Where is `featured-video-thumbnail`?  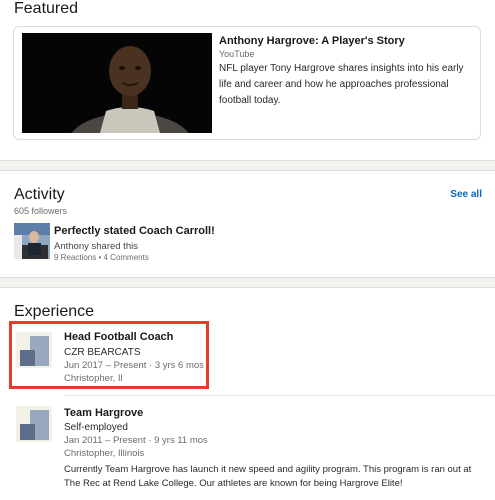 featured-video-thumbnail is located at coordinates (117, 83).